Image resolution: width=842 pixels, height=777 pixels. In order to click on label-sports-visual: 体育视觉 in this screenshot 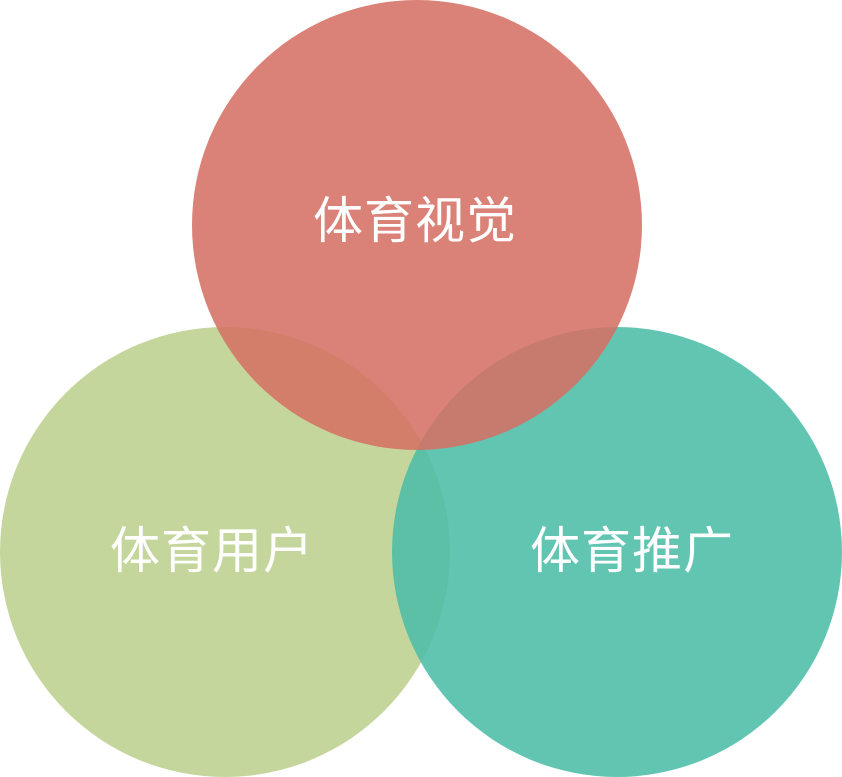, I will do `click(415, 221)`.